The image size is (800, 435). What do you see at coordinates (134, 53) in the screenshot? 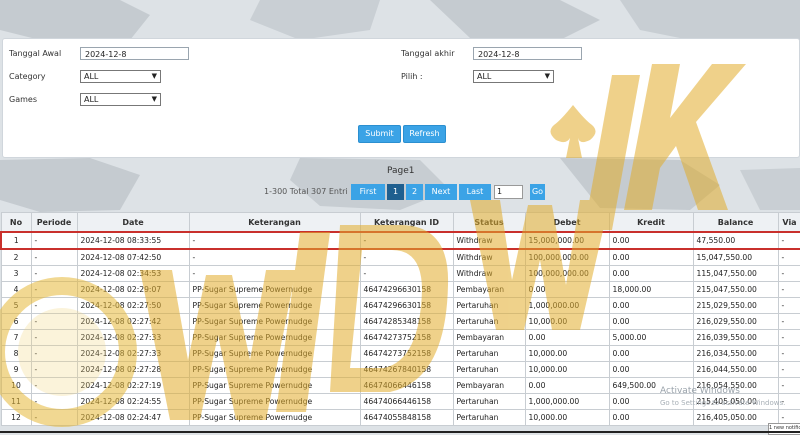
I see `tanggal-awal-input: 2024-12-8` at bounding box center [134, 53].